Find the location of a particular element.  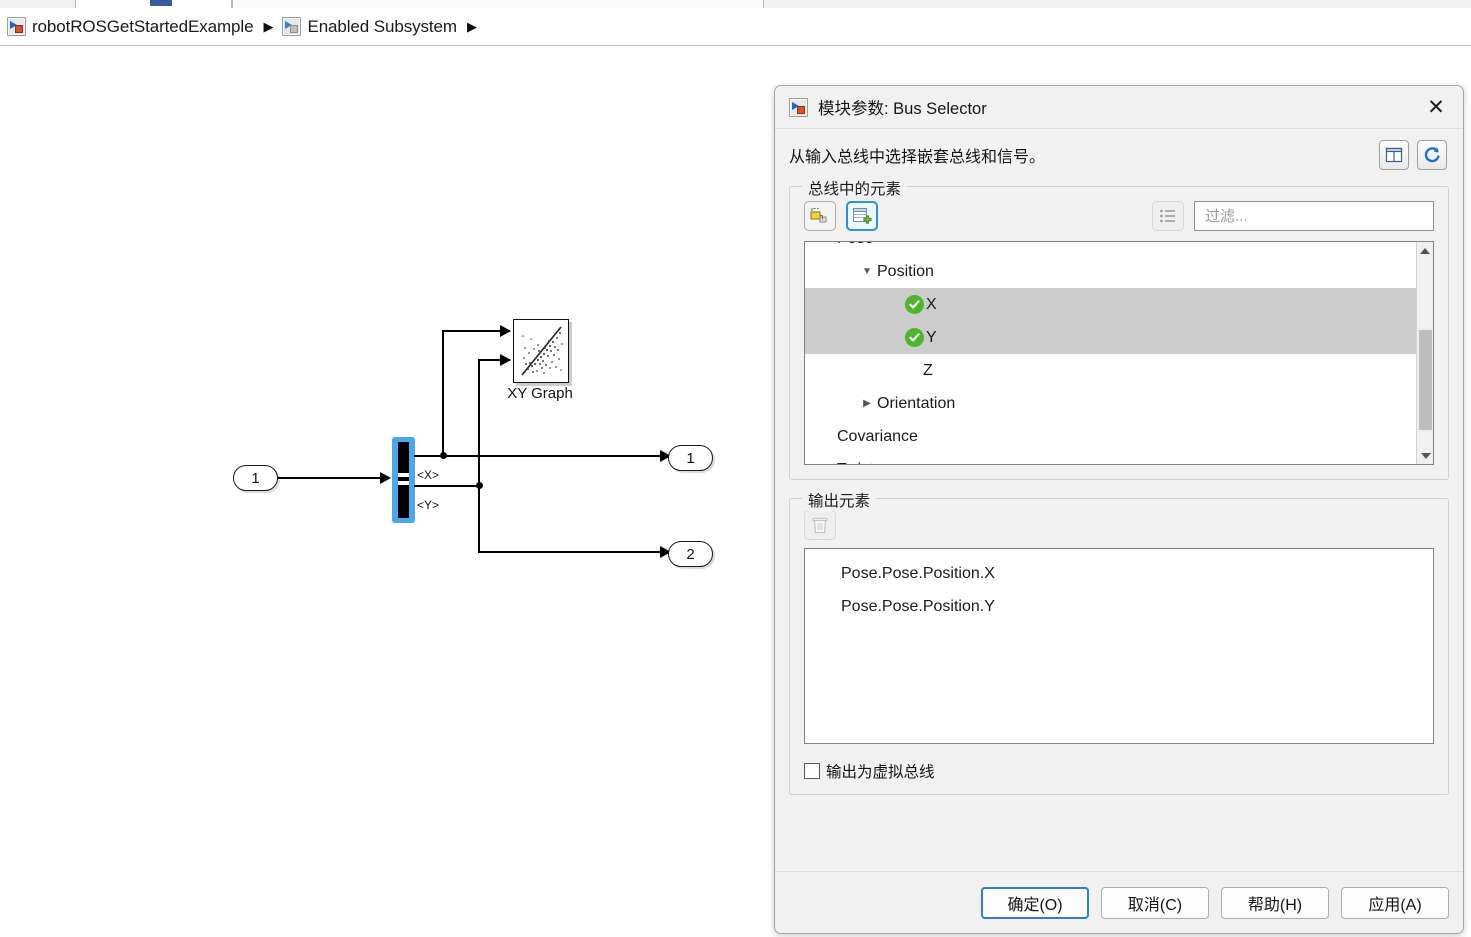

outport-label-1: 1 is located at coordinates (690, 458).